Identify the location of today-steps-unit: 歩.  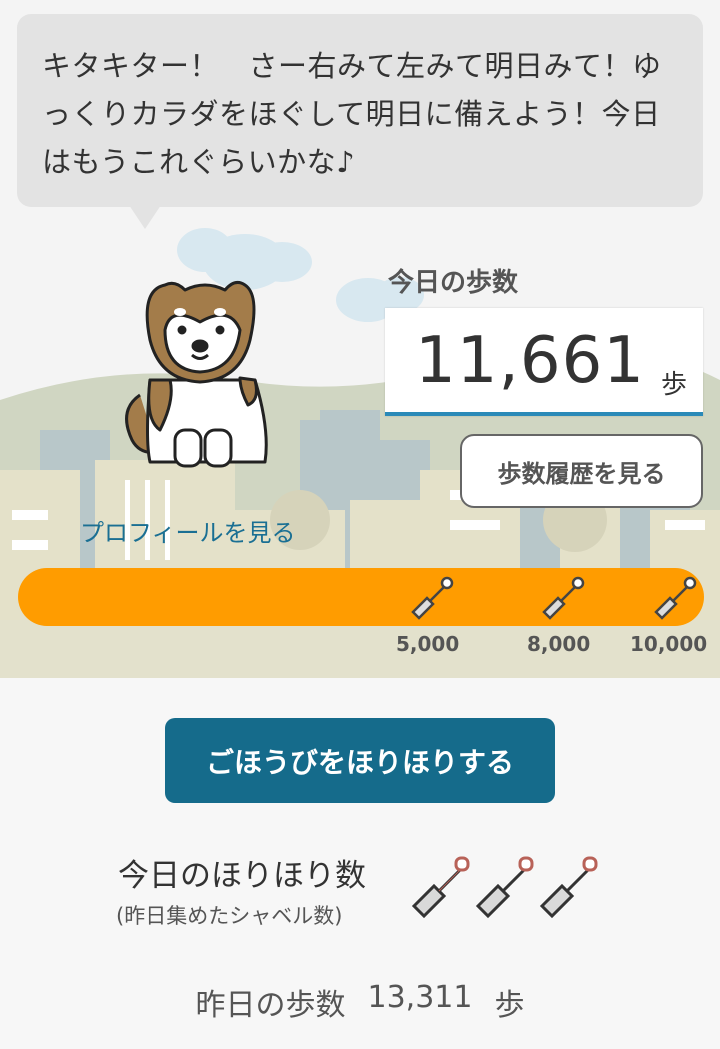
(673, 385).